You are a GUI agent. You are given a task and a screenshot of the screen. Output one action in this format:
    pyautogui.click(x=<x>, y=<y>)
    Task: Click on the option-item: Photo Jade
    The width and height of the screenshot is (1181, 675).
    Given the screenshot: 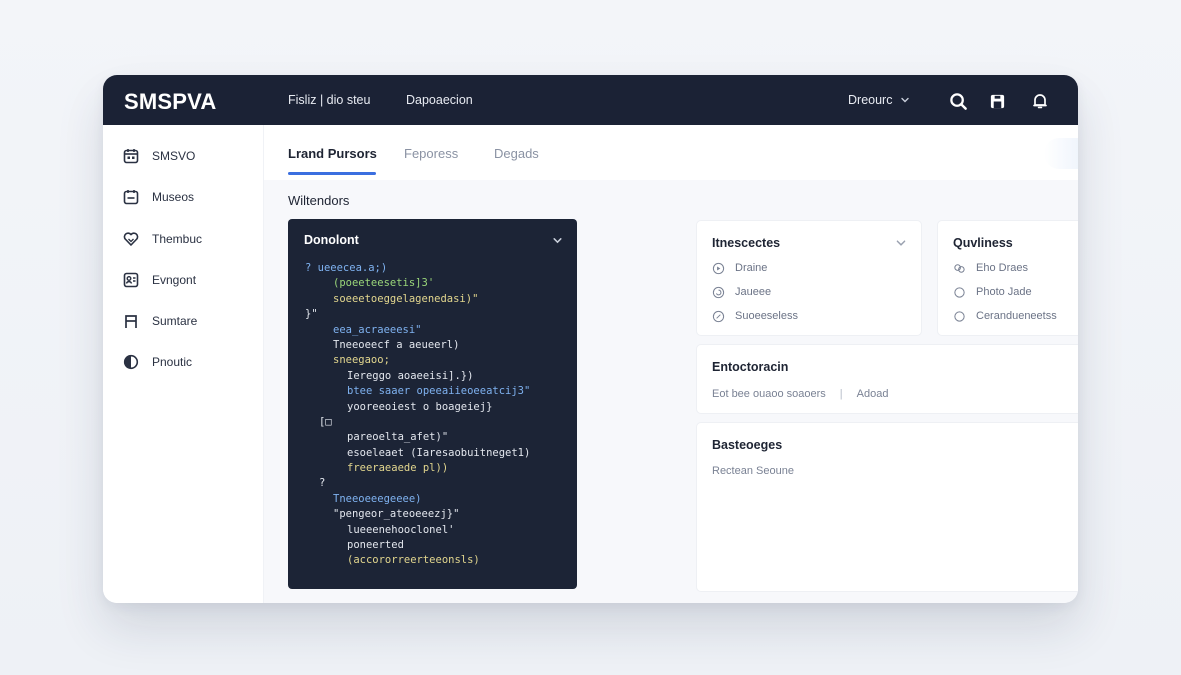 What is the action you would take?
    pyautogui.click(x=992, y=292)
    